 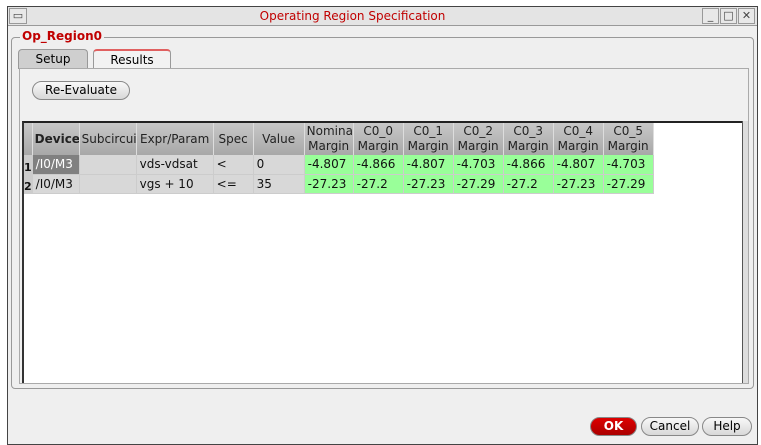 I want to click on column-header: C0_4 Margin, so click(x=578, y=139).